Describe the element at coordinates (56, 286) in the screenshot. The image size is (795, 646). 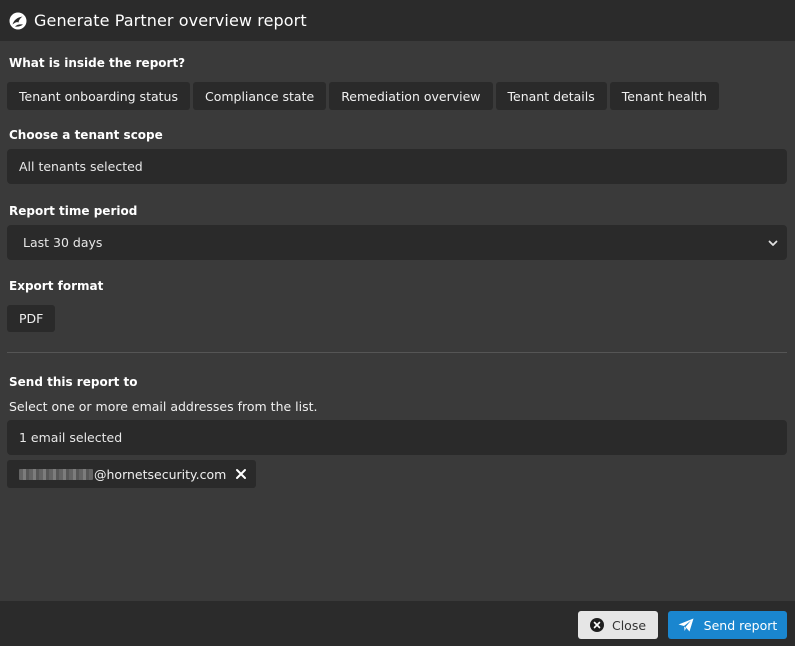
I see `export-format-label: Export format` at that location.